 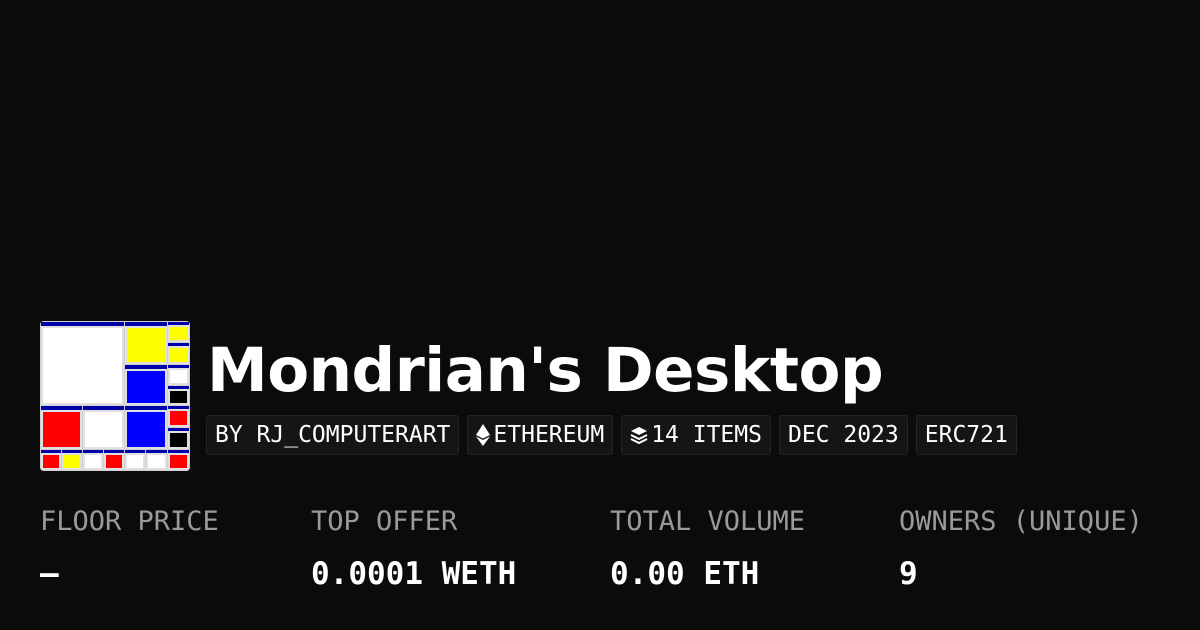 What do you see at coordinates (639, 435) in the screenshot?
I see `layers-icon` at bounding box center [639, 435].